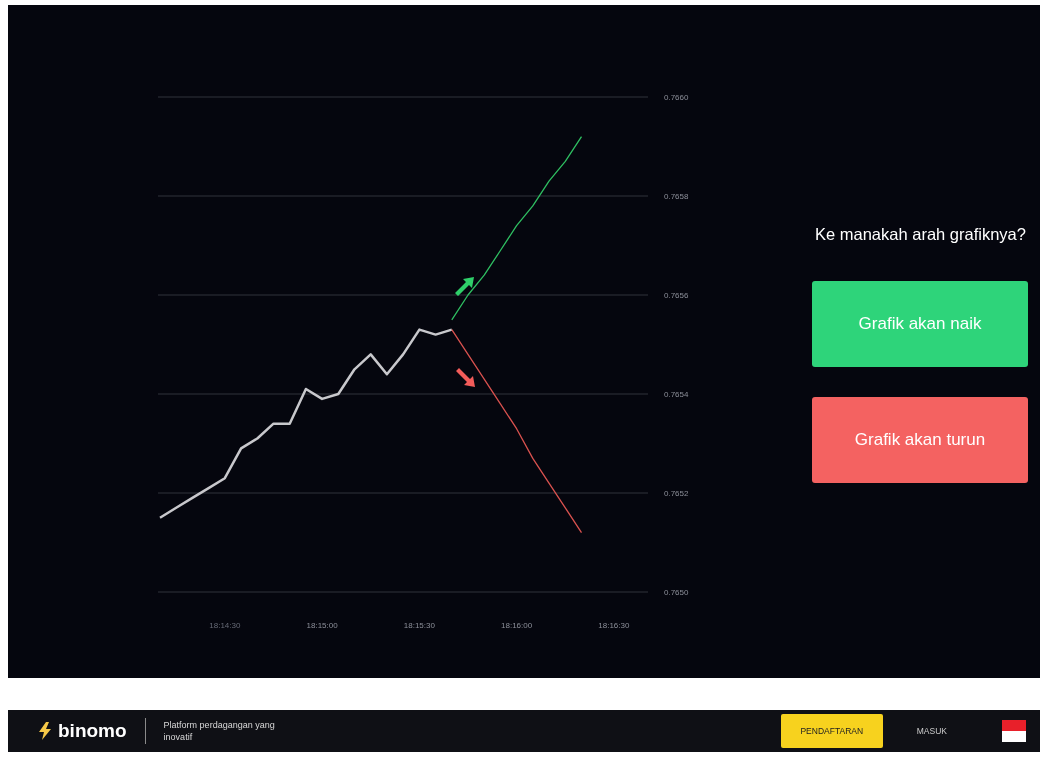 The width and height of the screenshot is (1048, 763). I want to click on bolt-icon, so click(45, 731).